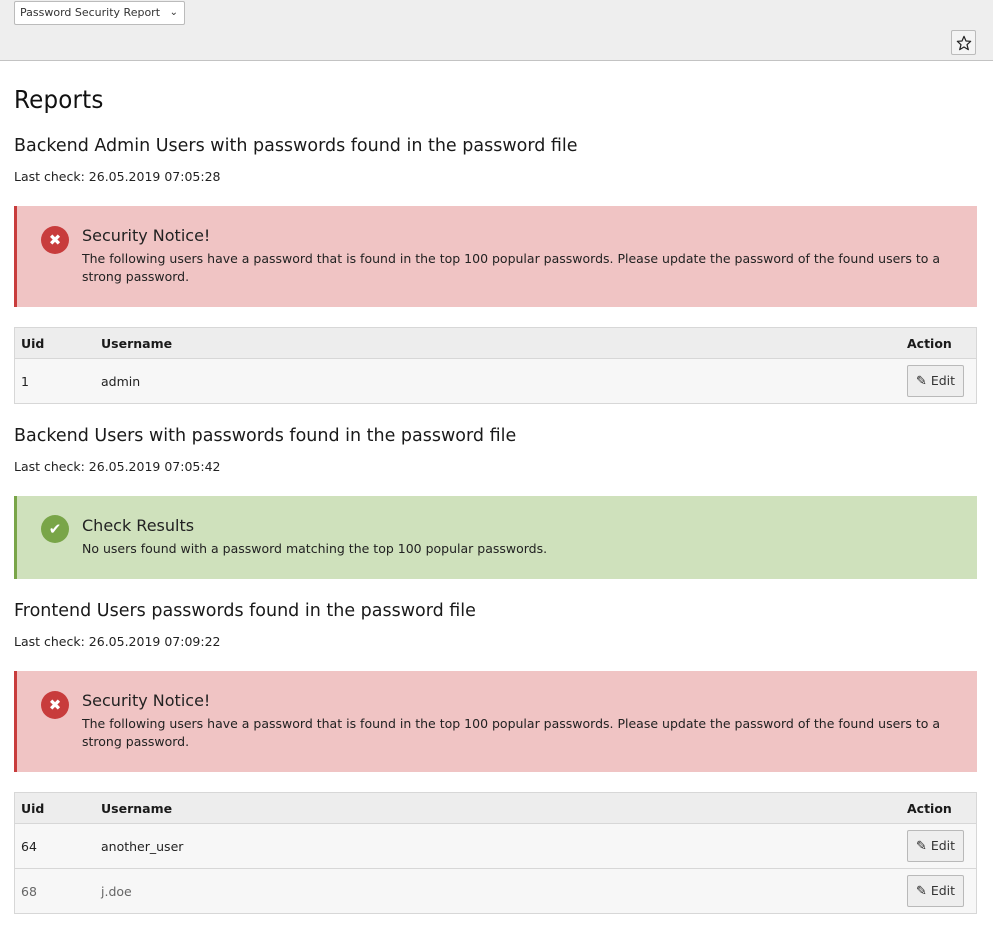  I want to click on report-select-value: Password Security Report, so click(90, 12).